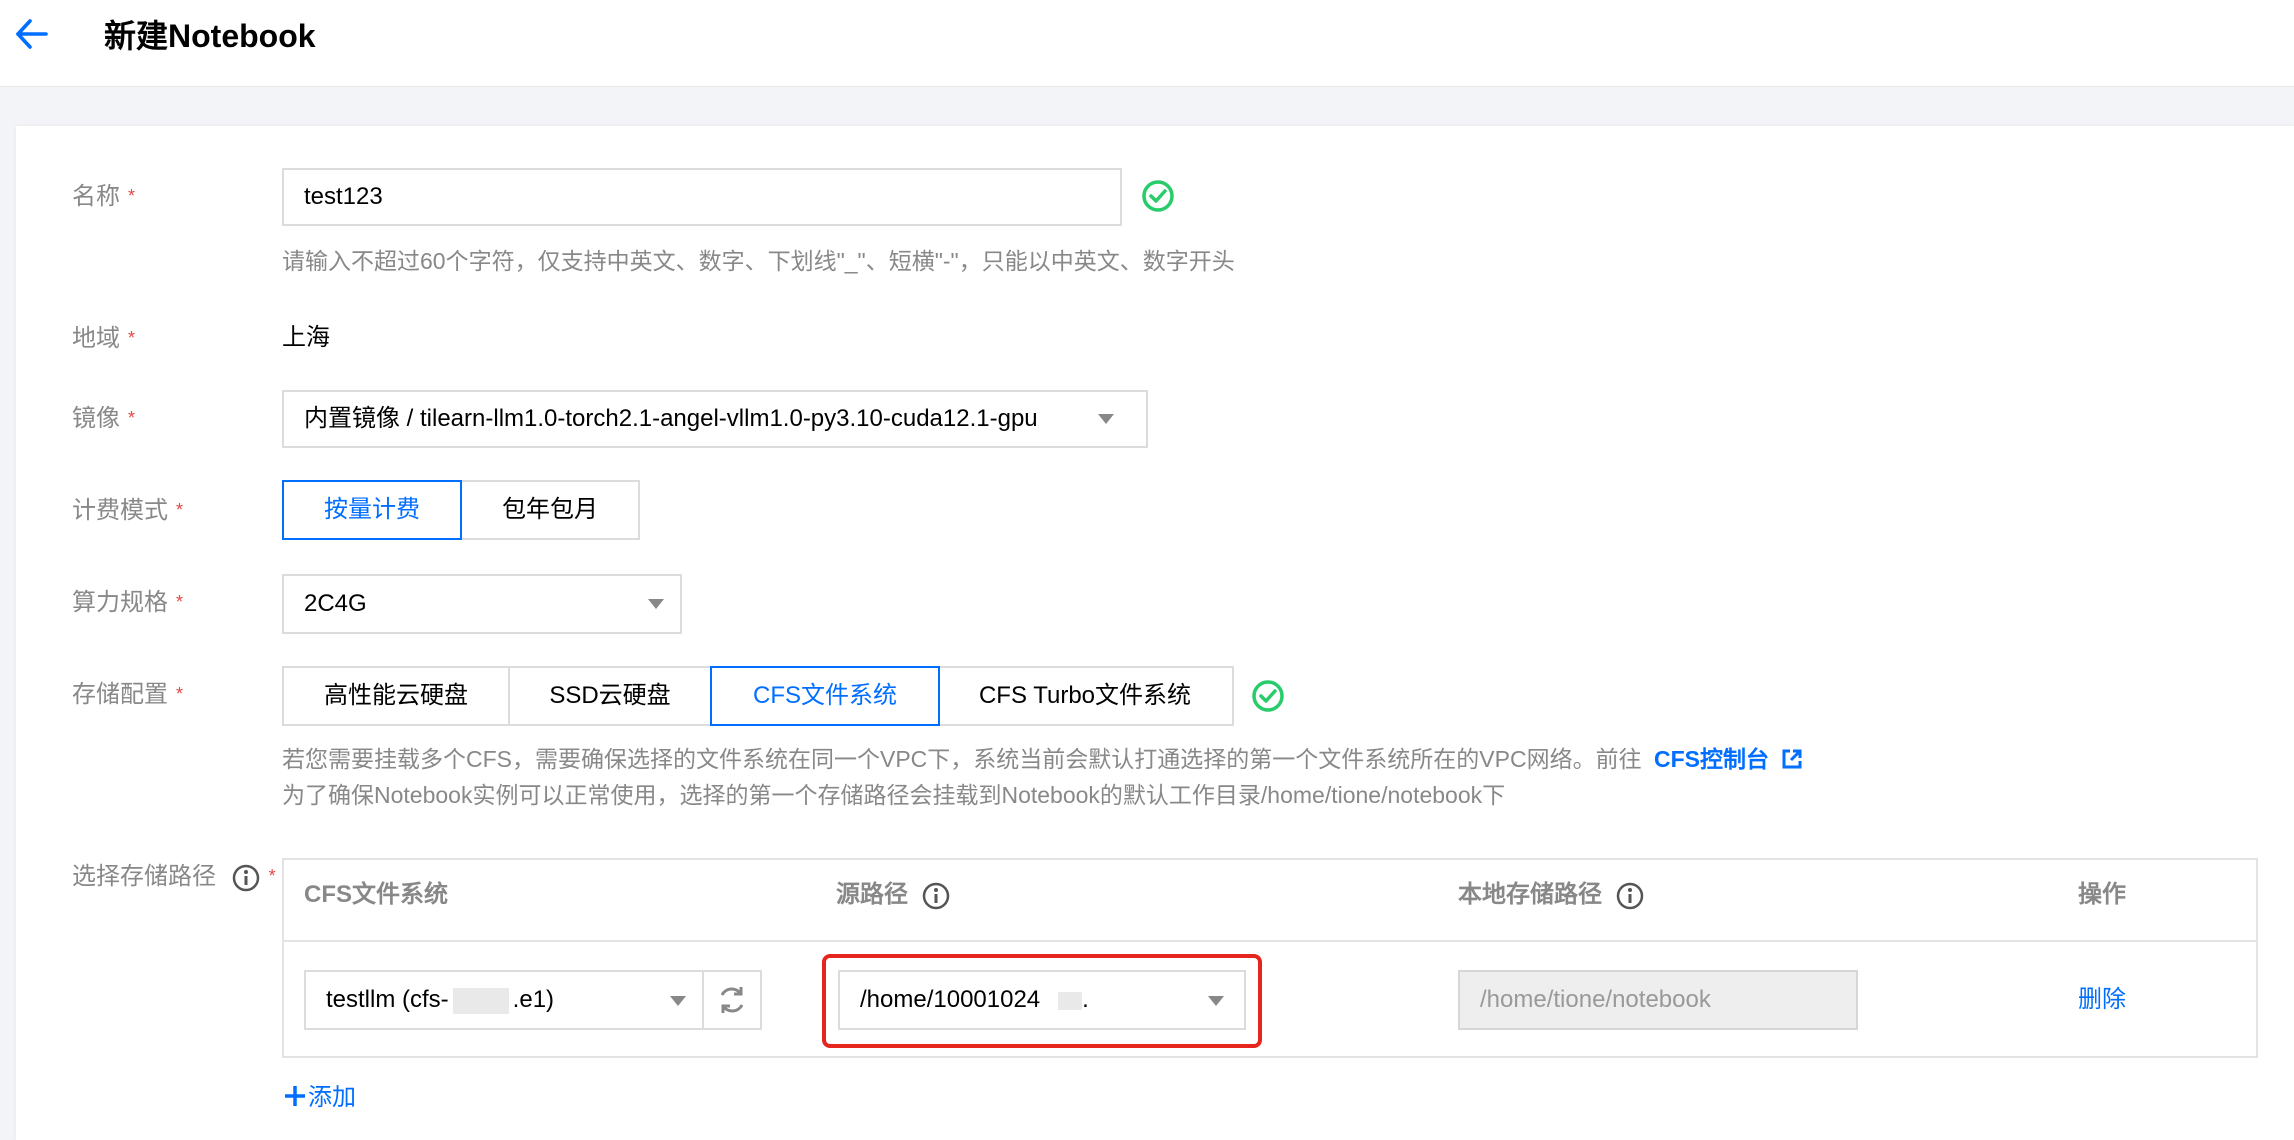  I want to click on region-label-text: 地域, so click(96, 338).